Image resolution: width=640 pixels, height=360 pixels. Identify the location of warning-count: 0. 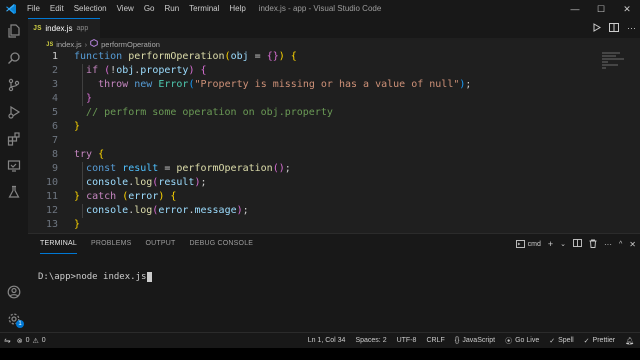
(43, 340).